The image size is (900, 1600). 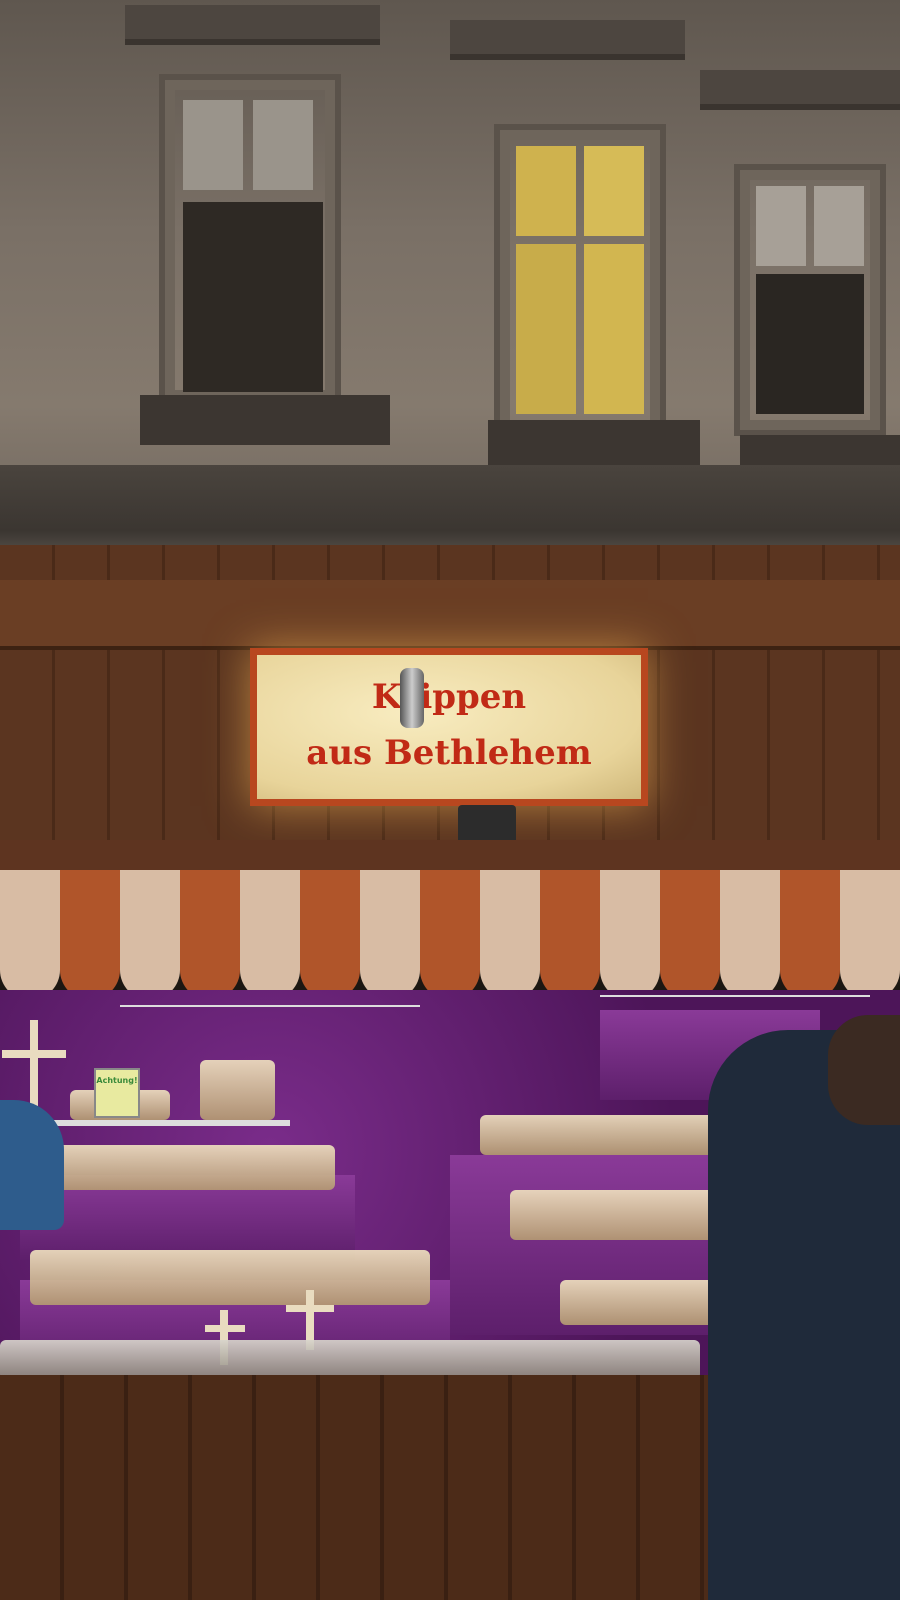 What do you see at coordinates (117, 1093) in the screenshot?
I see `notice-card: Achtung!` at bounding box center [117, 1093].